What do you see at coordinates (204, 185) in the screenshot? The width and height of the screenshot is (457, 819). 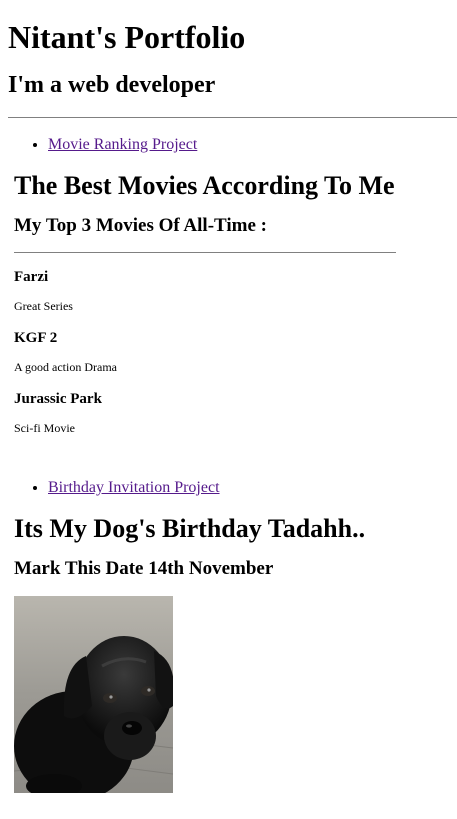 I see `movie-ranking-heading: The Best Movies According To Me` at bounding box center [204, 185].